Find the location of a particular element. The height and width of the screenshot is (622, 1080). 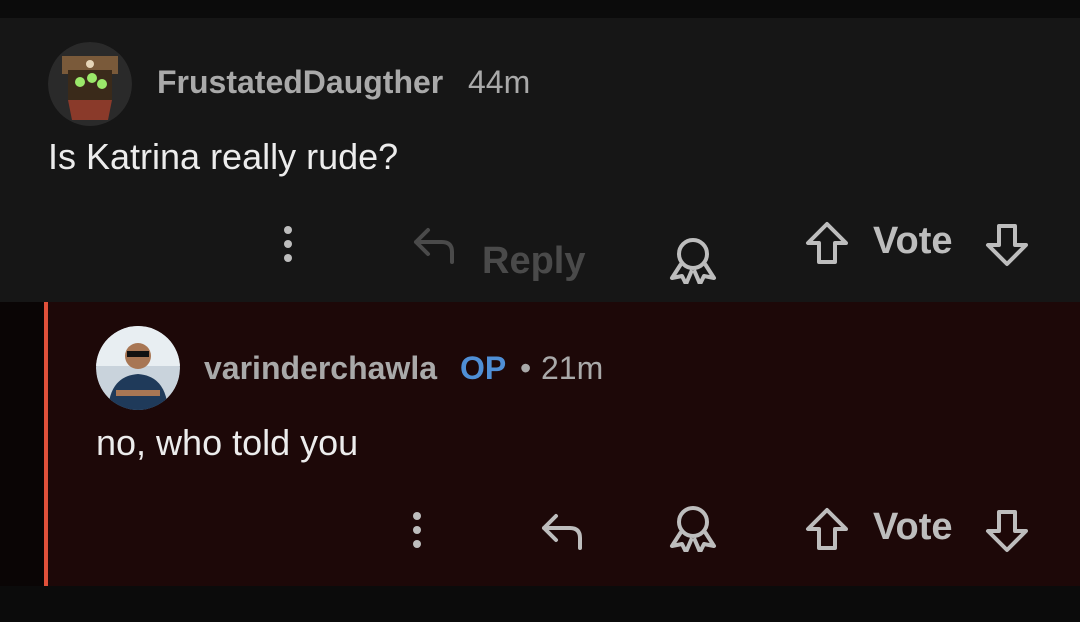

op-badge: OP is located at coordinates (483, 368).